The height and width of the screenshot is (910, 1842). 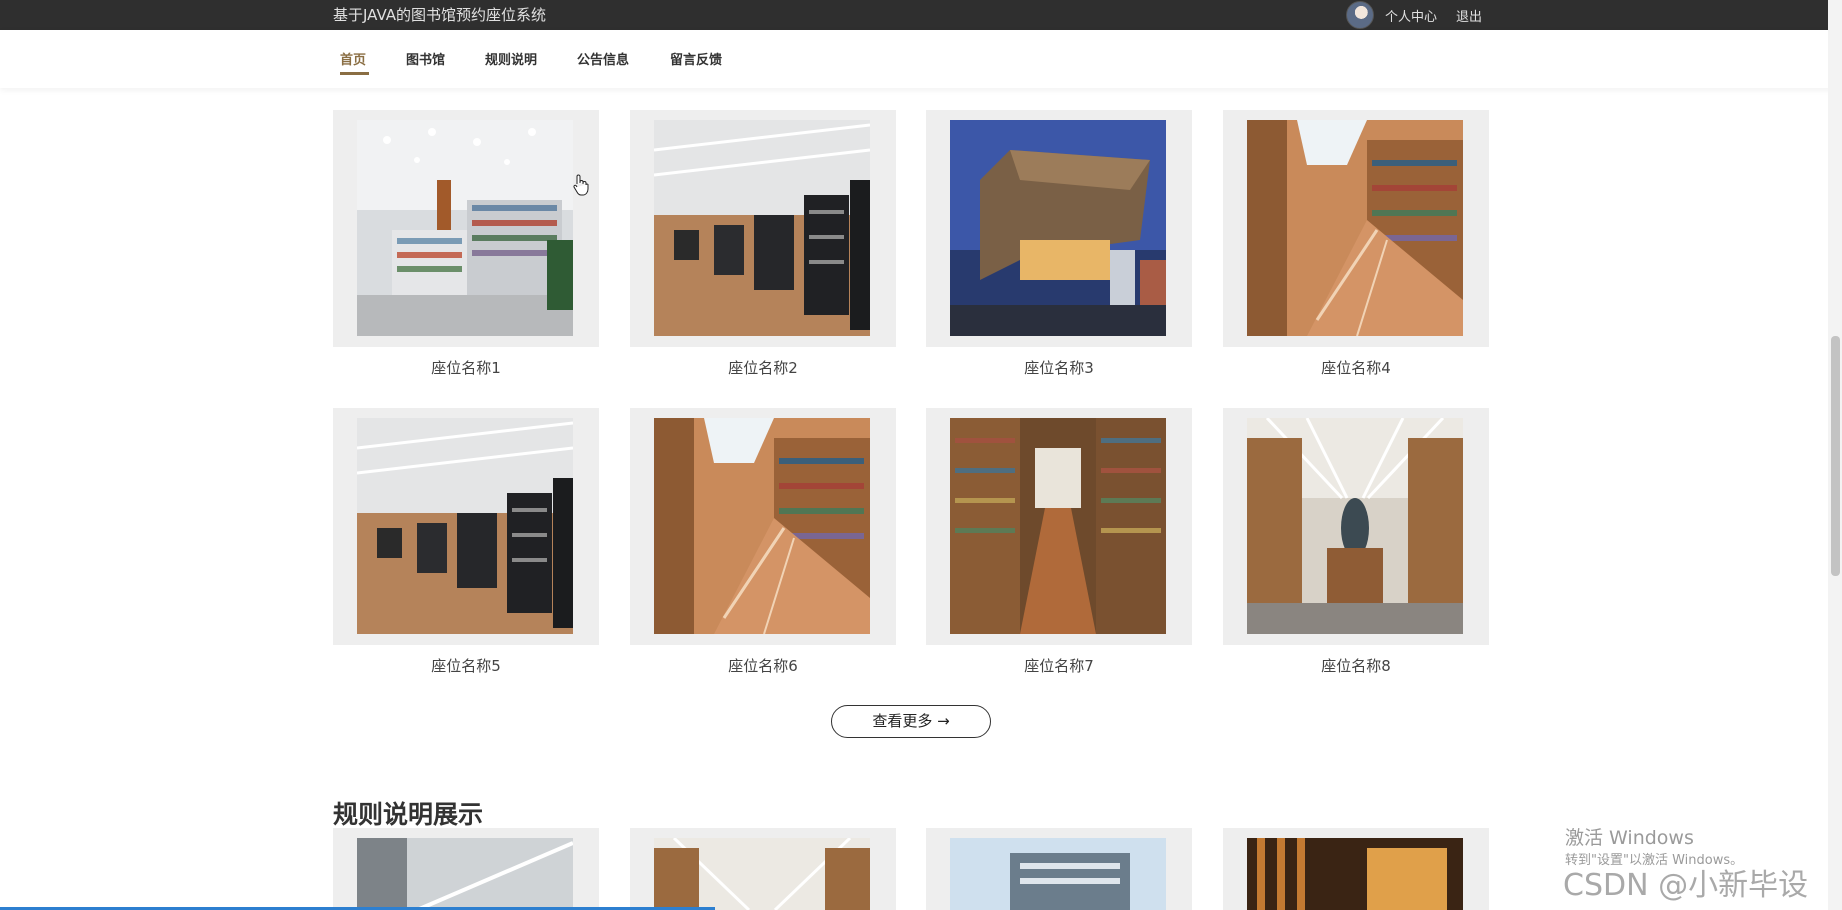 I want to click on seat-name-1: 座位名称1, so click(x=466, y=367).